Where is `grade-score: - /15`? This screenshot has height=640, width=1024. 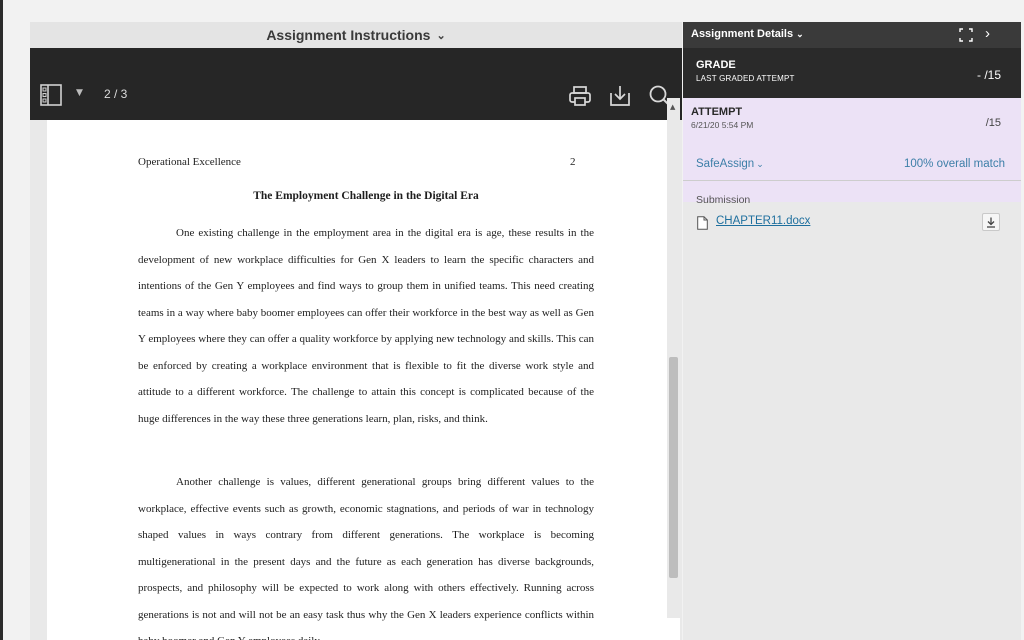 grade-score: - /15 is located at coordinates (988, 75).